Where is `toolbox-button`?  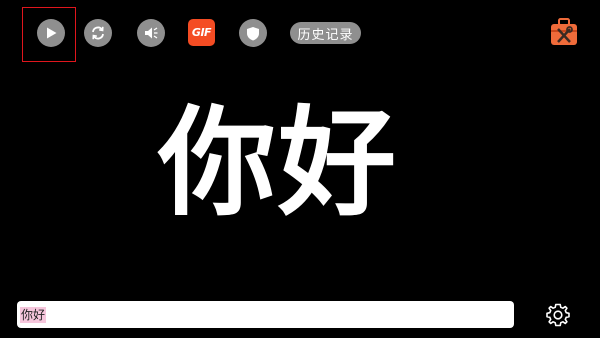 toolbox-button is located at coordinates (564, 32).